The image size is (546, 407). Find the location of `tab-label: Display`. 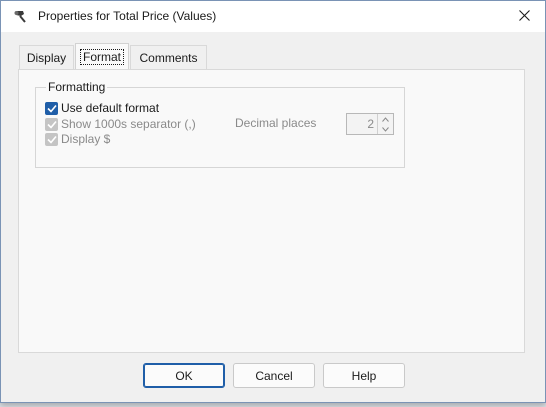

tab-label: Display is located at coordinates (46, 57).